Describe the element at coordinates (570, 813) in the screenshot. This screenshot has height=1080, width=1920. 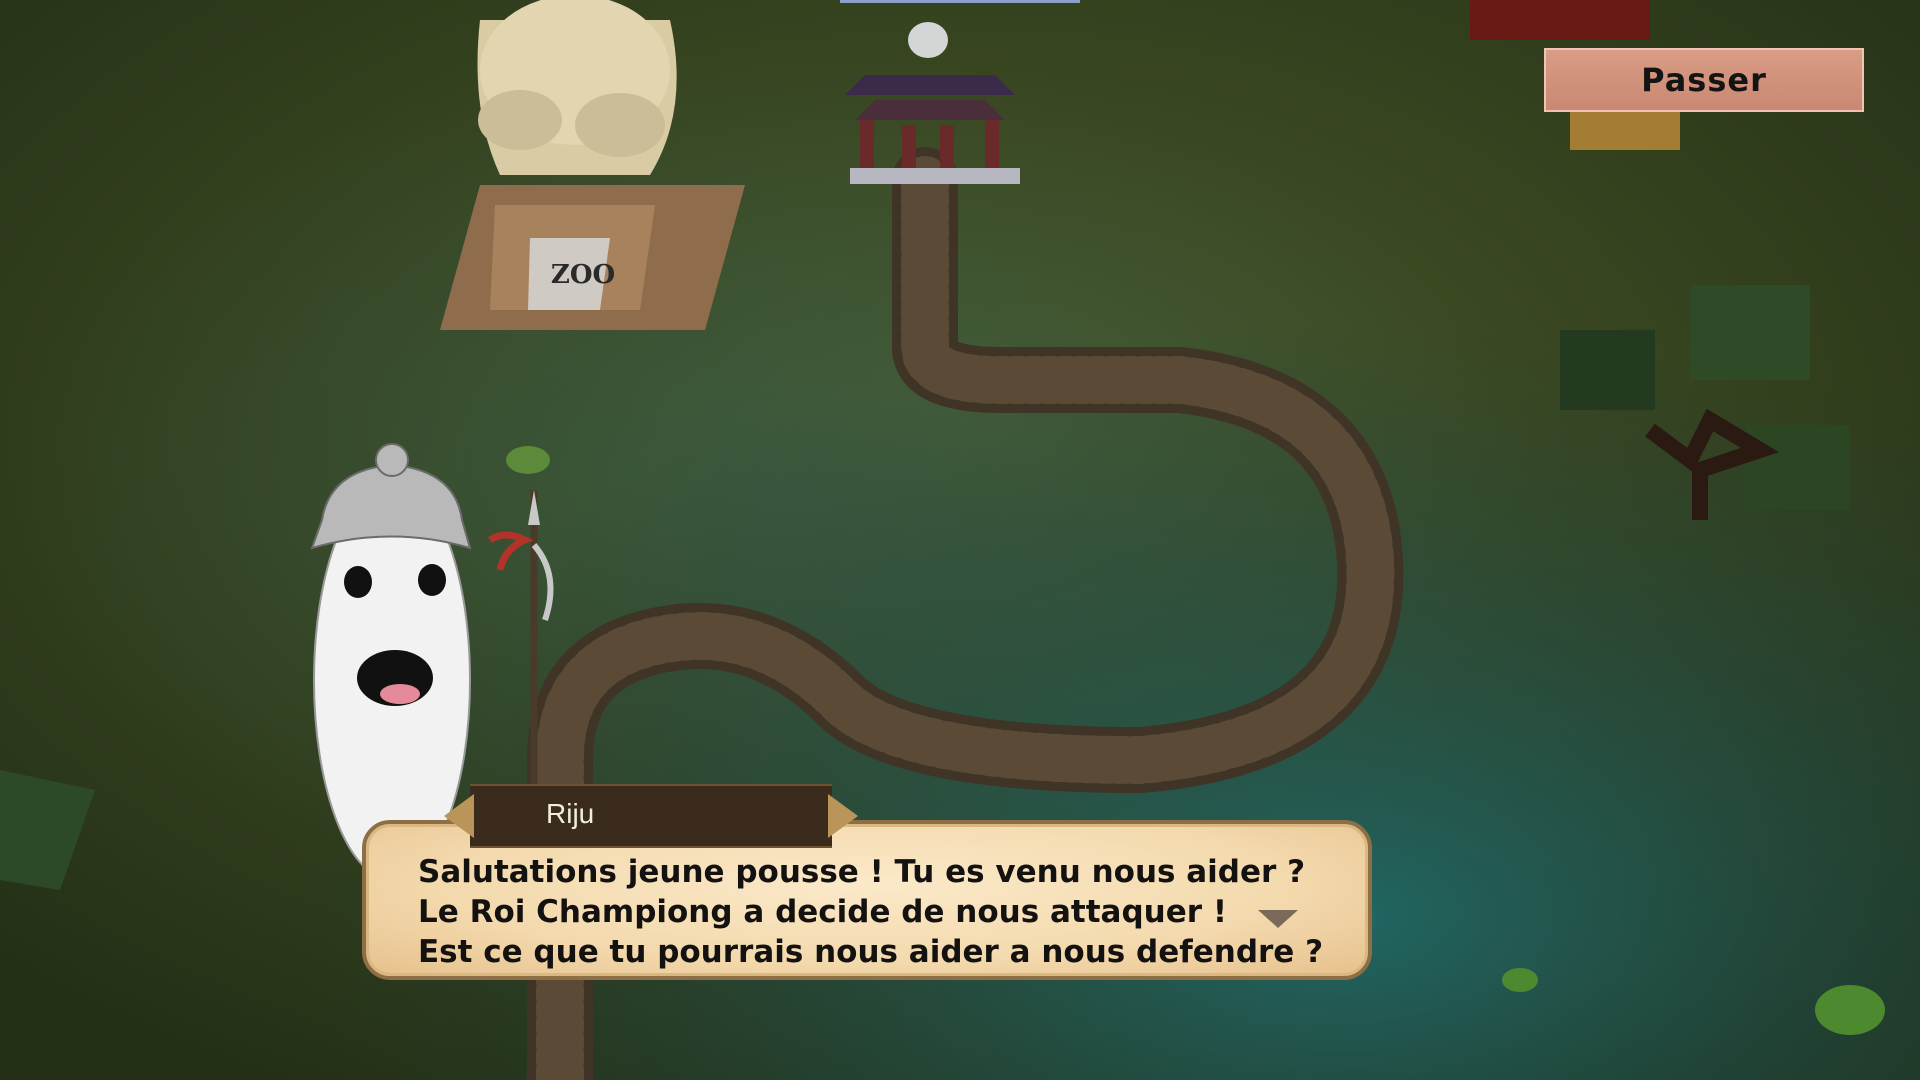
I see `speaker-name: Riju` at that location.